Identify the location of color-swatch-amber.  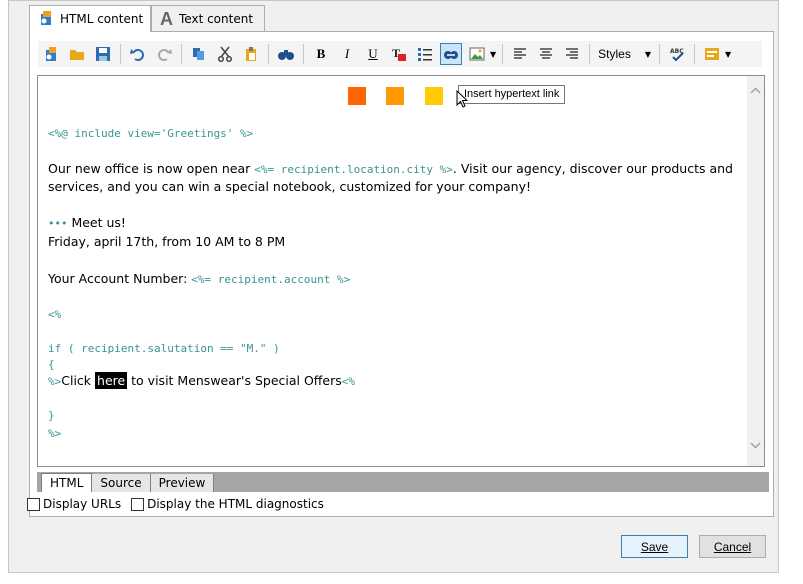
(395, 96).